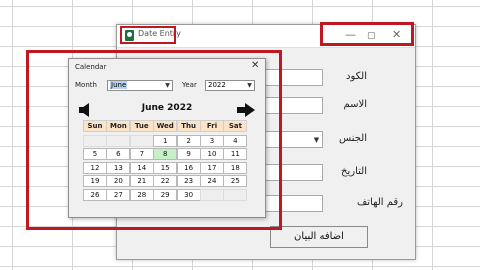 This screenshot has height=270, width=480. I want to click on phone-label: رقم الهاتف, so click(379, 202).